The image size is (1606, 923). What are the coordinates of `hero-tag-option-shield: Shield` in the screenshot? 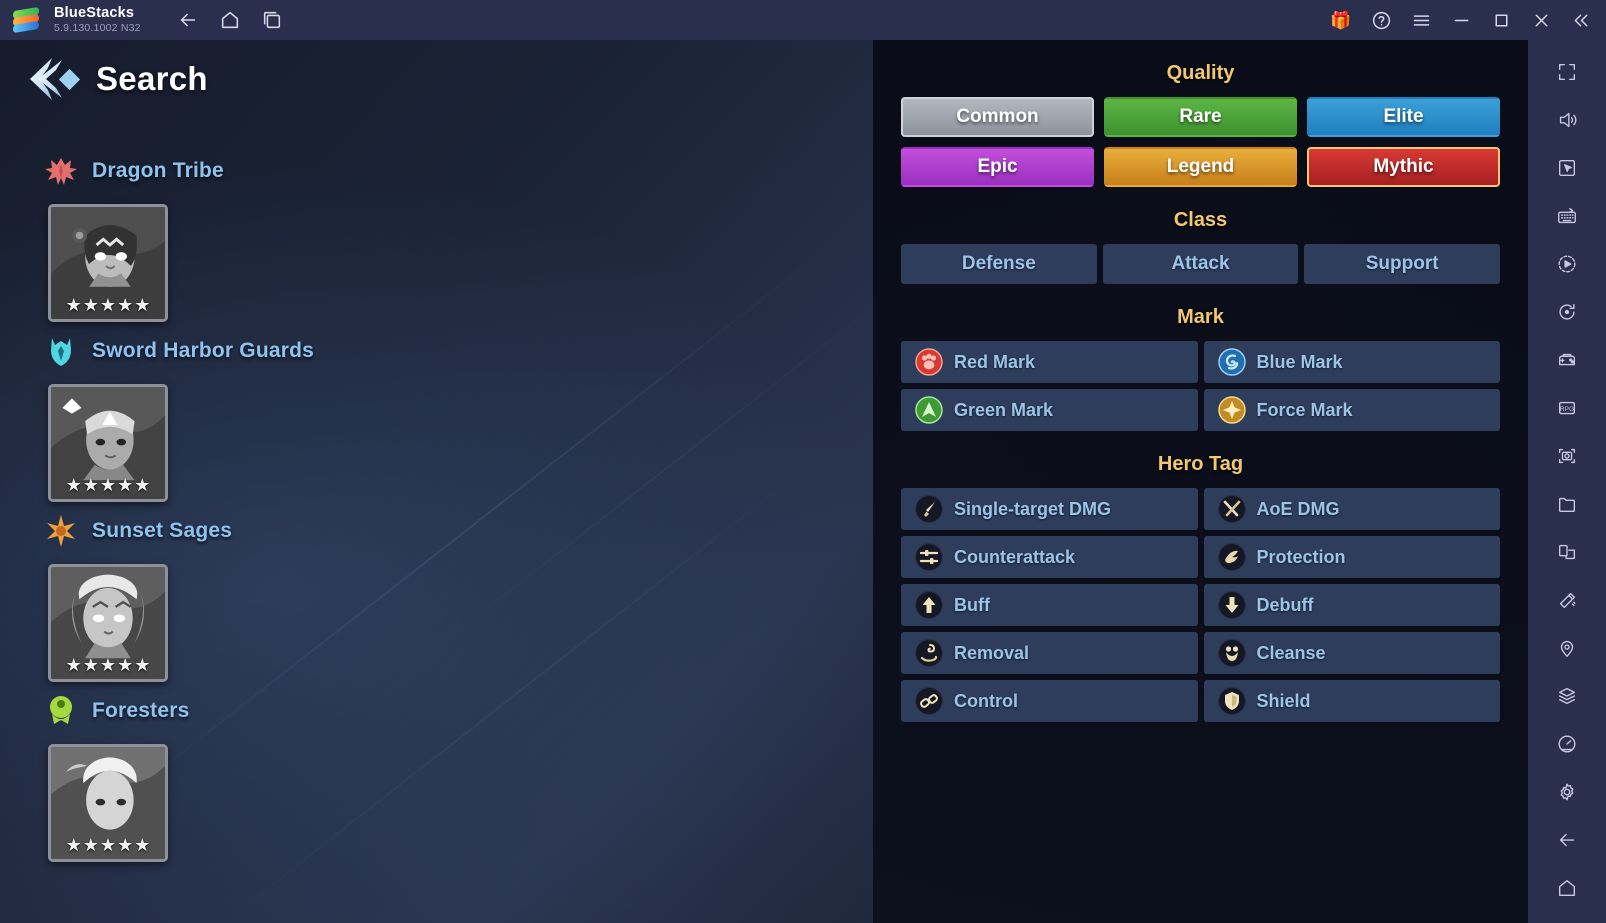 It's located at (1351, 701).